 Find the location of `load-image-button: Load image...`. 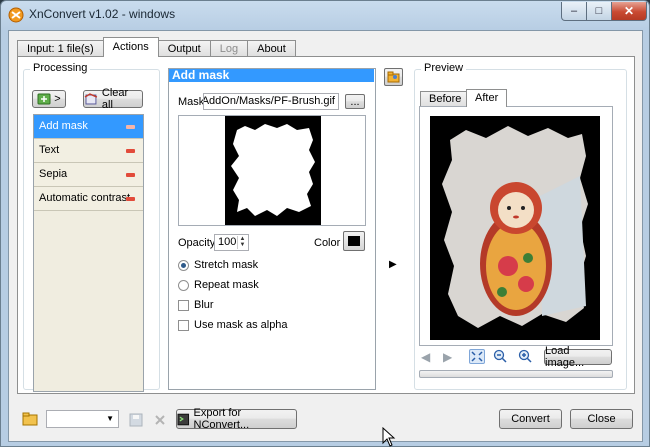

load-image-button: Load image... is located at coordinates (578, 357).